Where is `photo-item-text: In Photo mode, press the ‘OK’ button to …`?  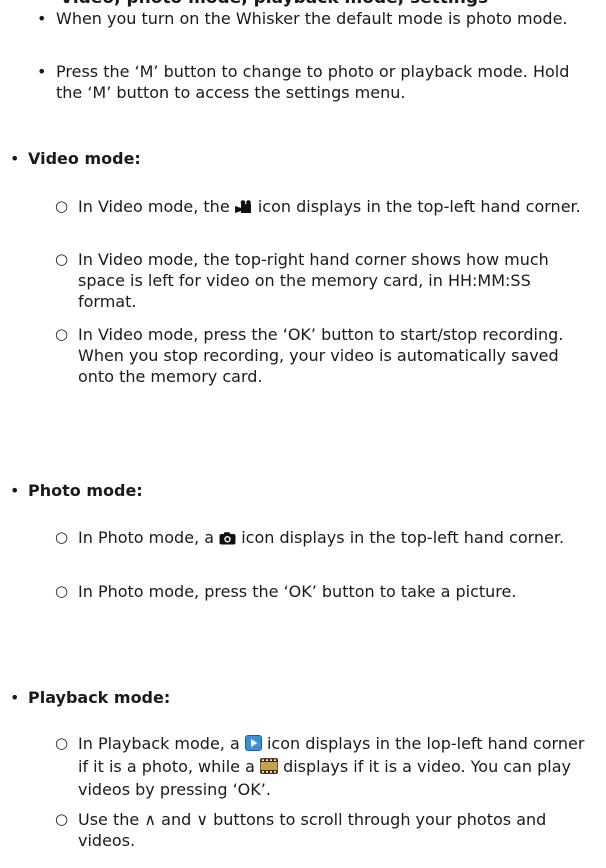
photo-item-text: In Photo mode, press the ‘OK’ button to … is located at coordinates (297, 591).